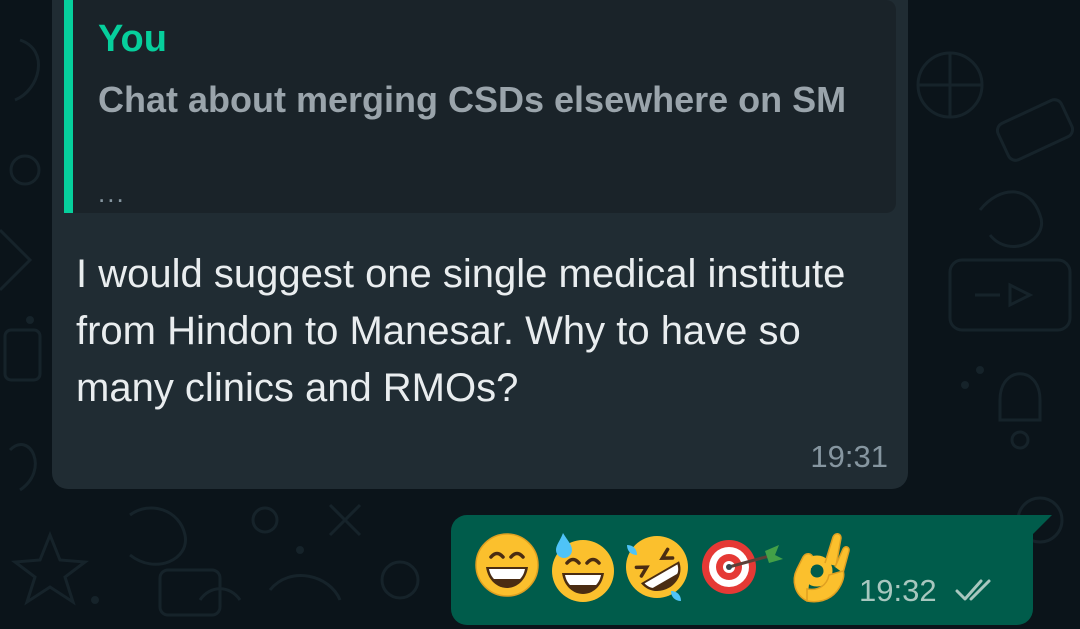 The image size is (1080, 629). What do you see at coordinates (821, 568) in the screenshot?
I see `ok-hand-icon` at bounding box center [821, 568].